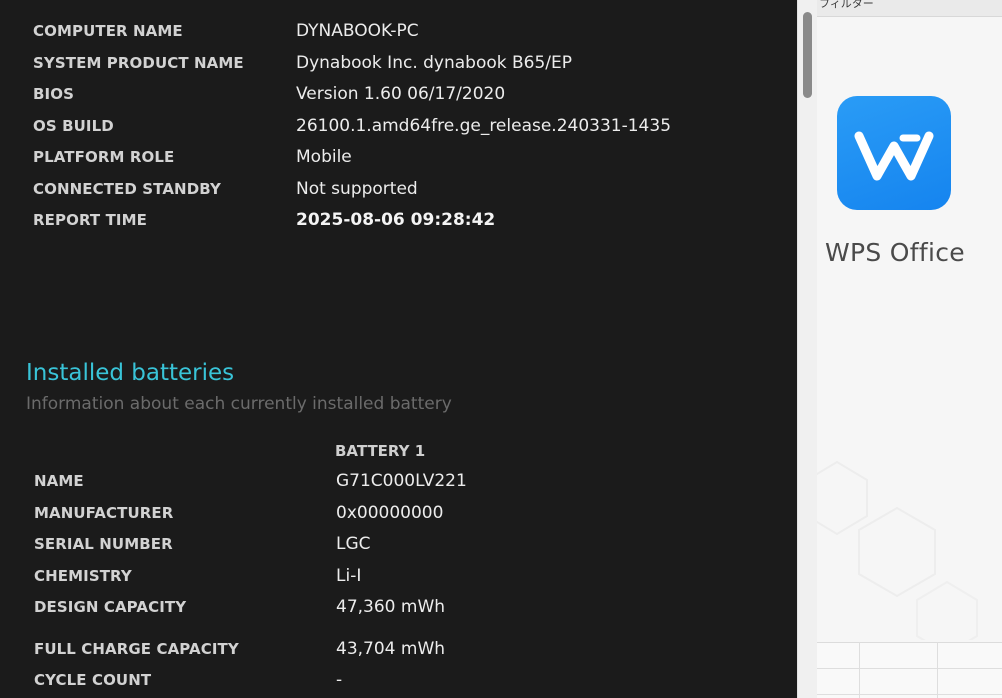 This screenshot has width=1002, height=698. What do you see at coordinates (53, 94) in the screenshot?
I see `info-label: BIOS` at bounding box center [53, 94].